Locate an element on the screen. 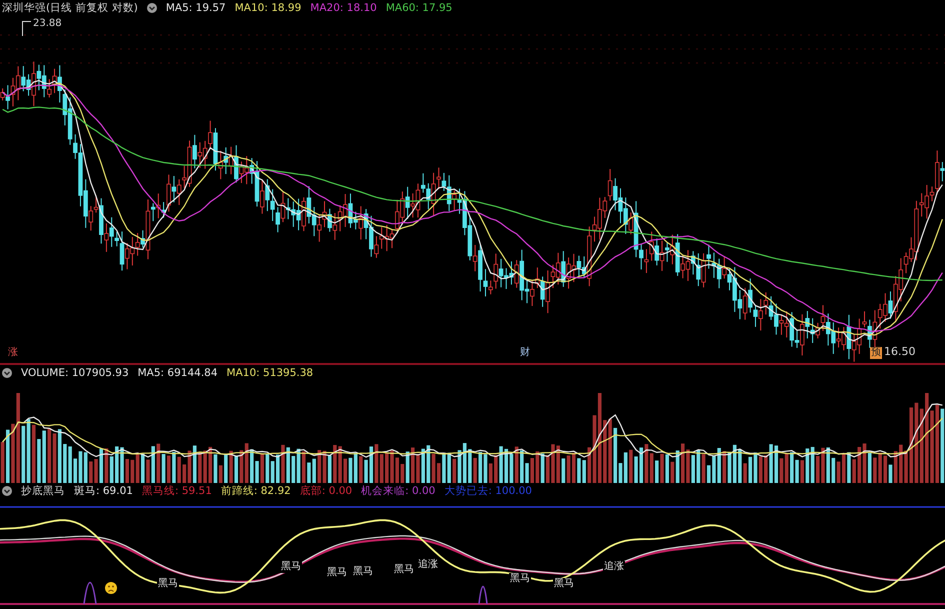  marker-label: 涨 is located at coordinates (13, 353).